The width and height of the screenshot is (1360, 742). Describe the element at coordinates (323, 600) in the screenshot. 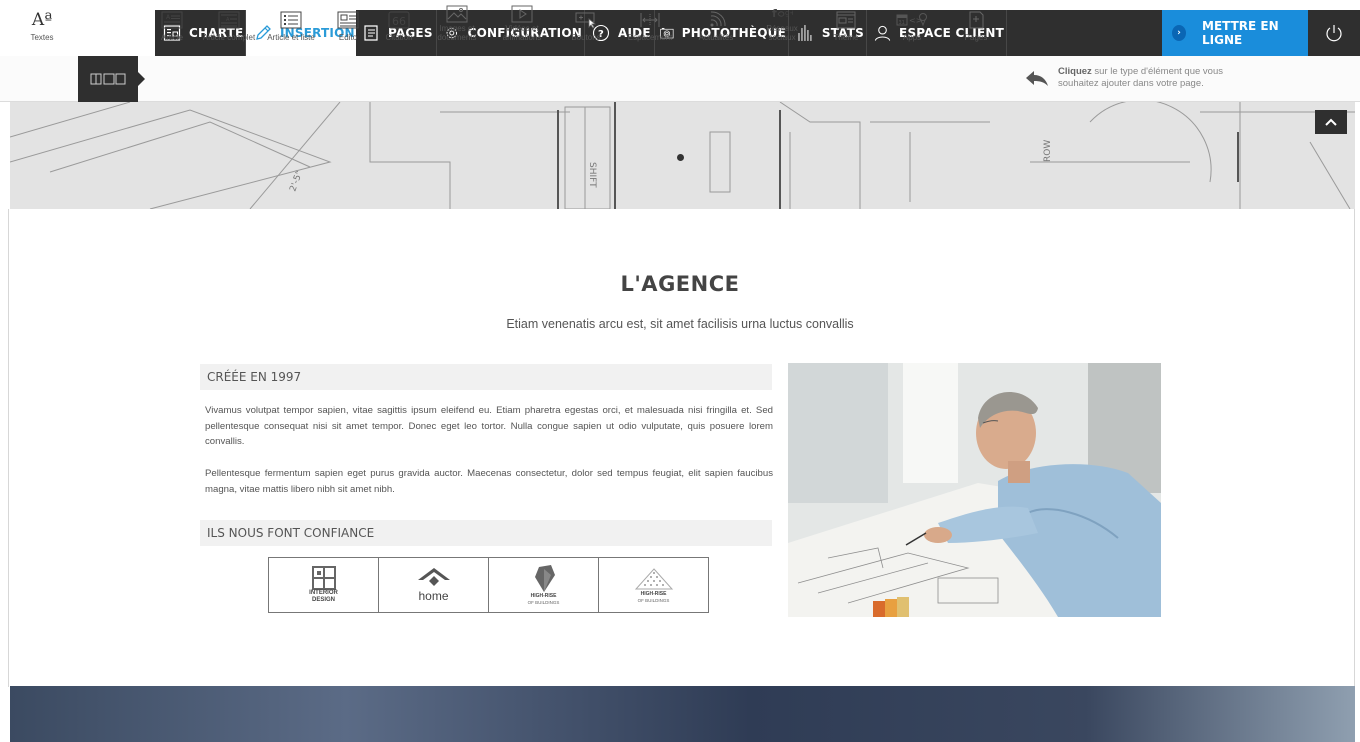

I see `logo-text: DESIGN` at that location.